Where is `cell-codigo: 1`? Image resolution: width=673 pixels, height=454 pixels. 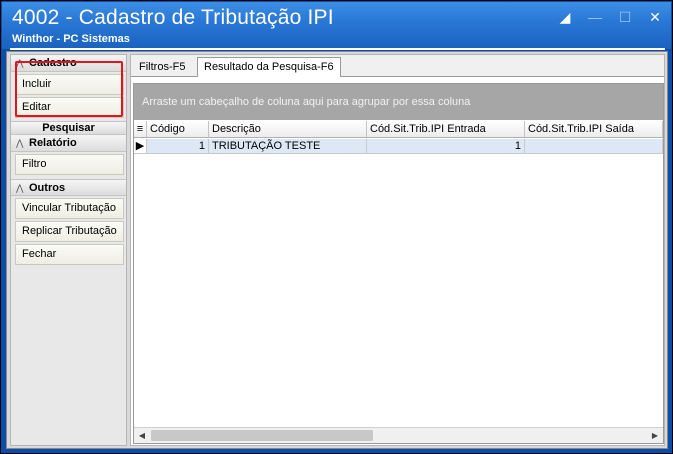
cell-codigo: 1 is located at coordinates (178, 146).